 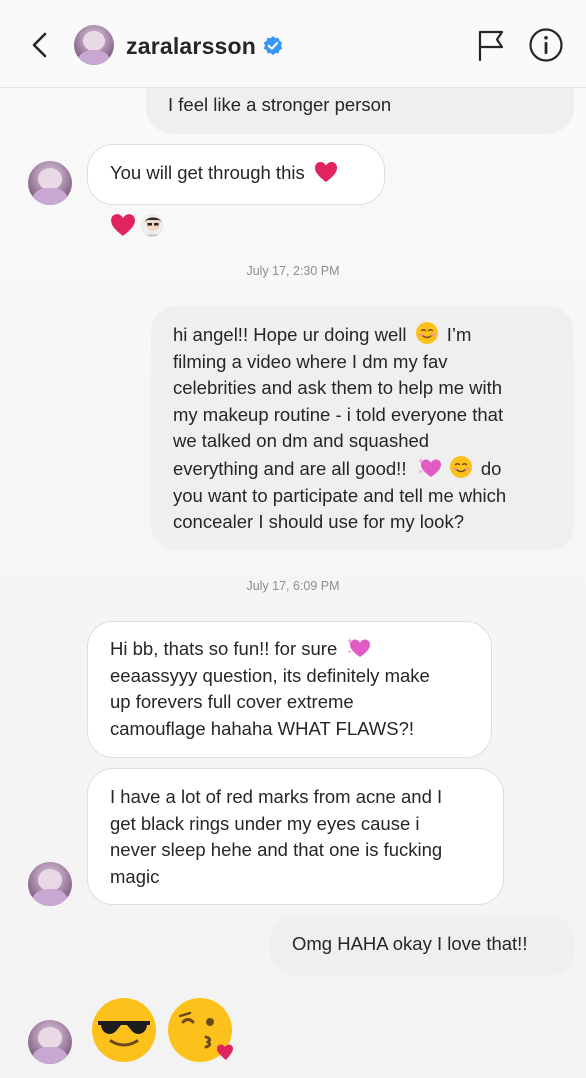 What do you see at coordinates (191, 46) in the screenshot?
I see `chat-username: zaralarsson` at bounding box center [191, 46].